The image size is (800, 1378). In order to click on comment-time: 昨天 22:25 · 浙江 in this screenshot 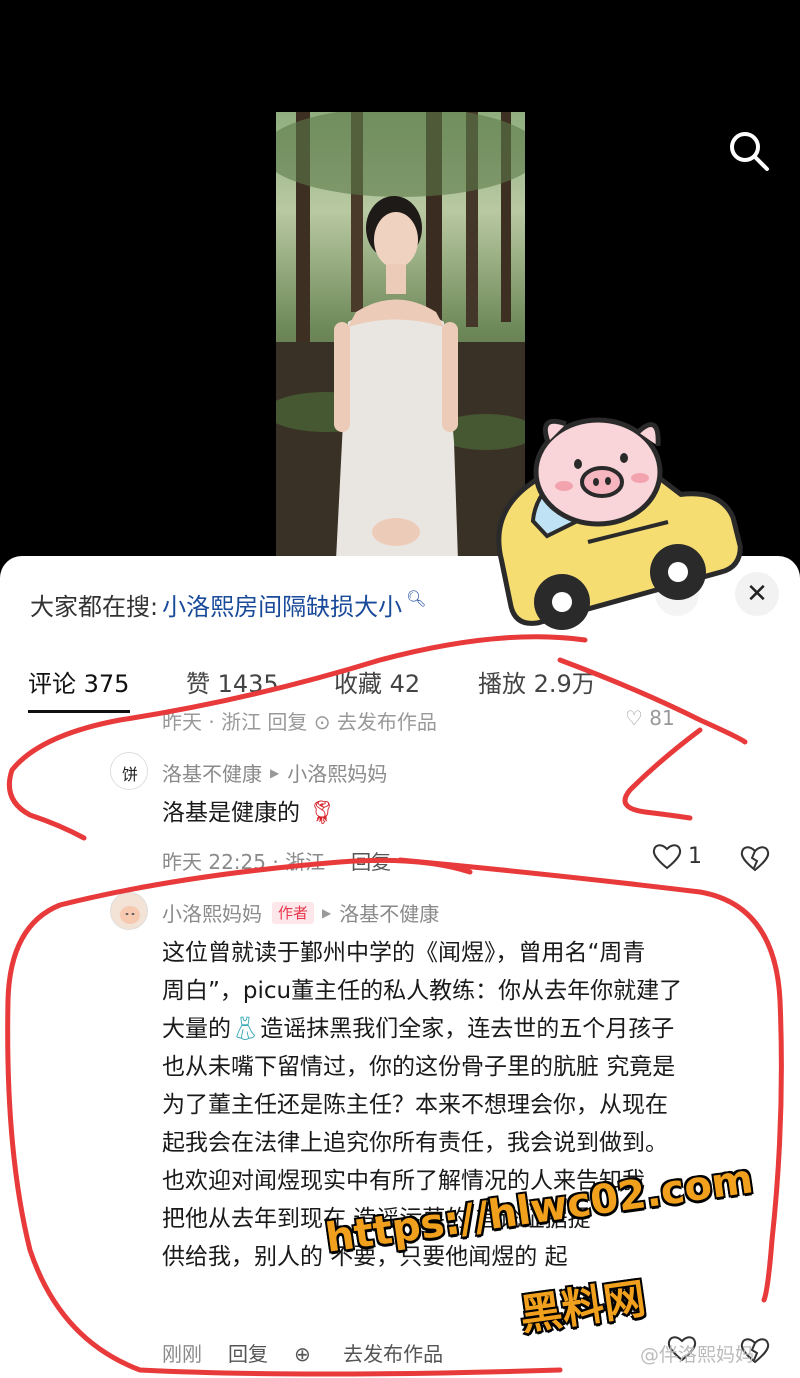, I will do `click(244, 862)`.